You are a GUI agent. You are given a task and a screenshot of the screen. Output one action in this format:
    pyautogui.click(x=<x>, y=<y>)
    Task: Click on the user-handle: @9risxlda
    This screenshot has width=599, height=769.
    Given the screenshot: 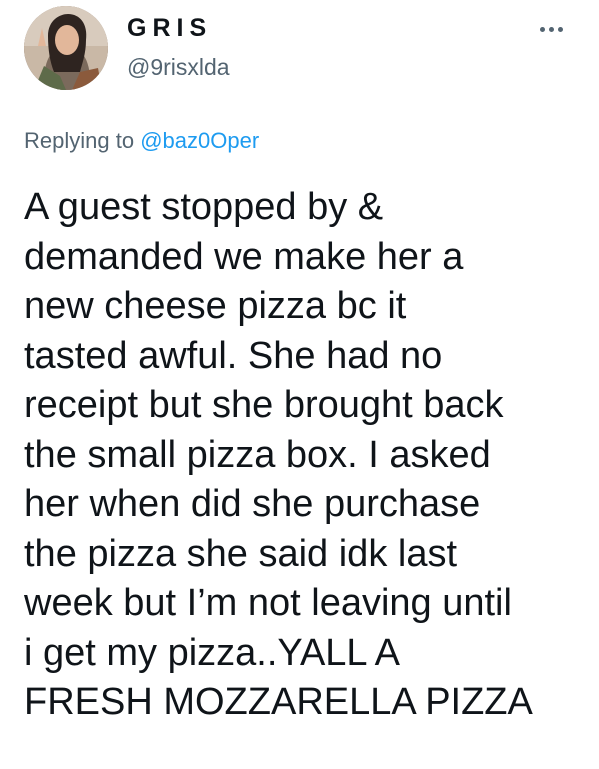 What is the action you would take?
    pyautogui.click(x=178, y=67)
    